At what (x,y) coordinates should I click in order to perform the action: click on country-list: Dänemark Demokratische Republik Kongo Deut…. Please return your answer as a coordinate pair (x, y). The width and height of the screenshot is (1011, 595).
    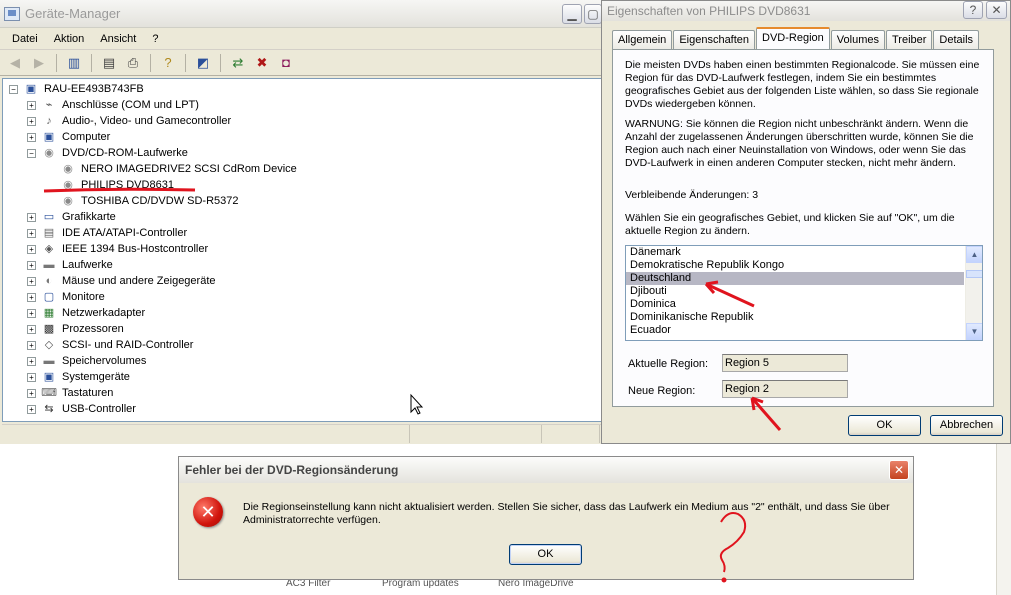
    Looking at the image, I should click on (804, 293).